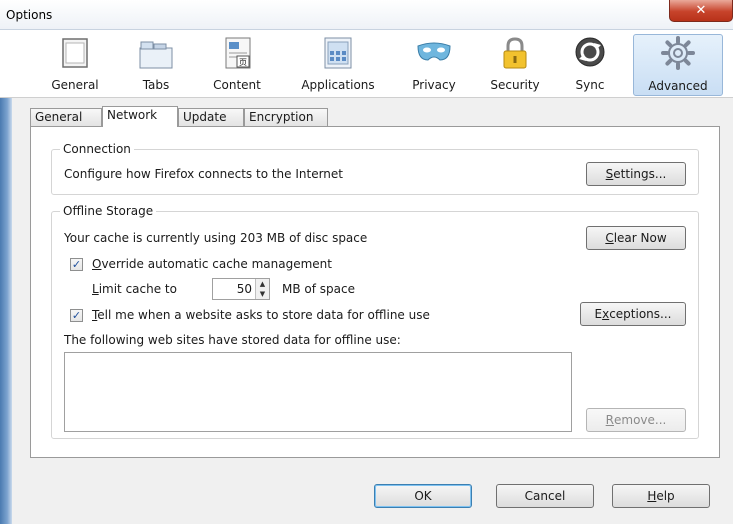  What do you see at coordinates (434, 85) in the screenshot?
I see `pane-label-privacy: Privacy` at bounding box center [434, 85].